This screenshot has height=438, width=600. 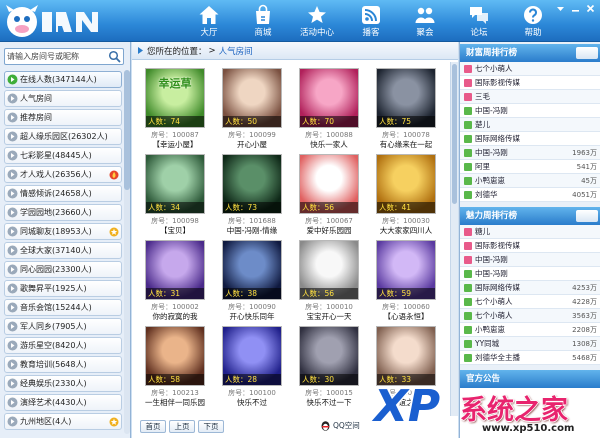 I want to click on rank-panel-title: 财富周排行榜, so click(x=530, y=53).